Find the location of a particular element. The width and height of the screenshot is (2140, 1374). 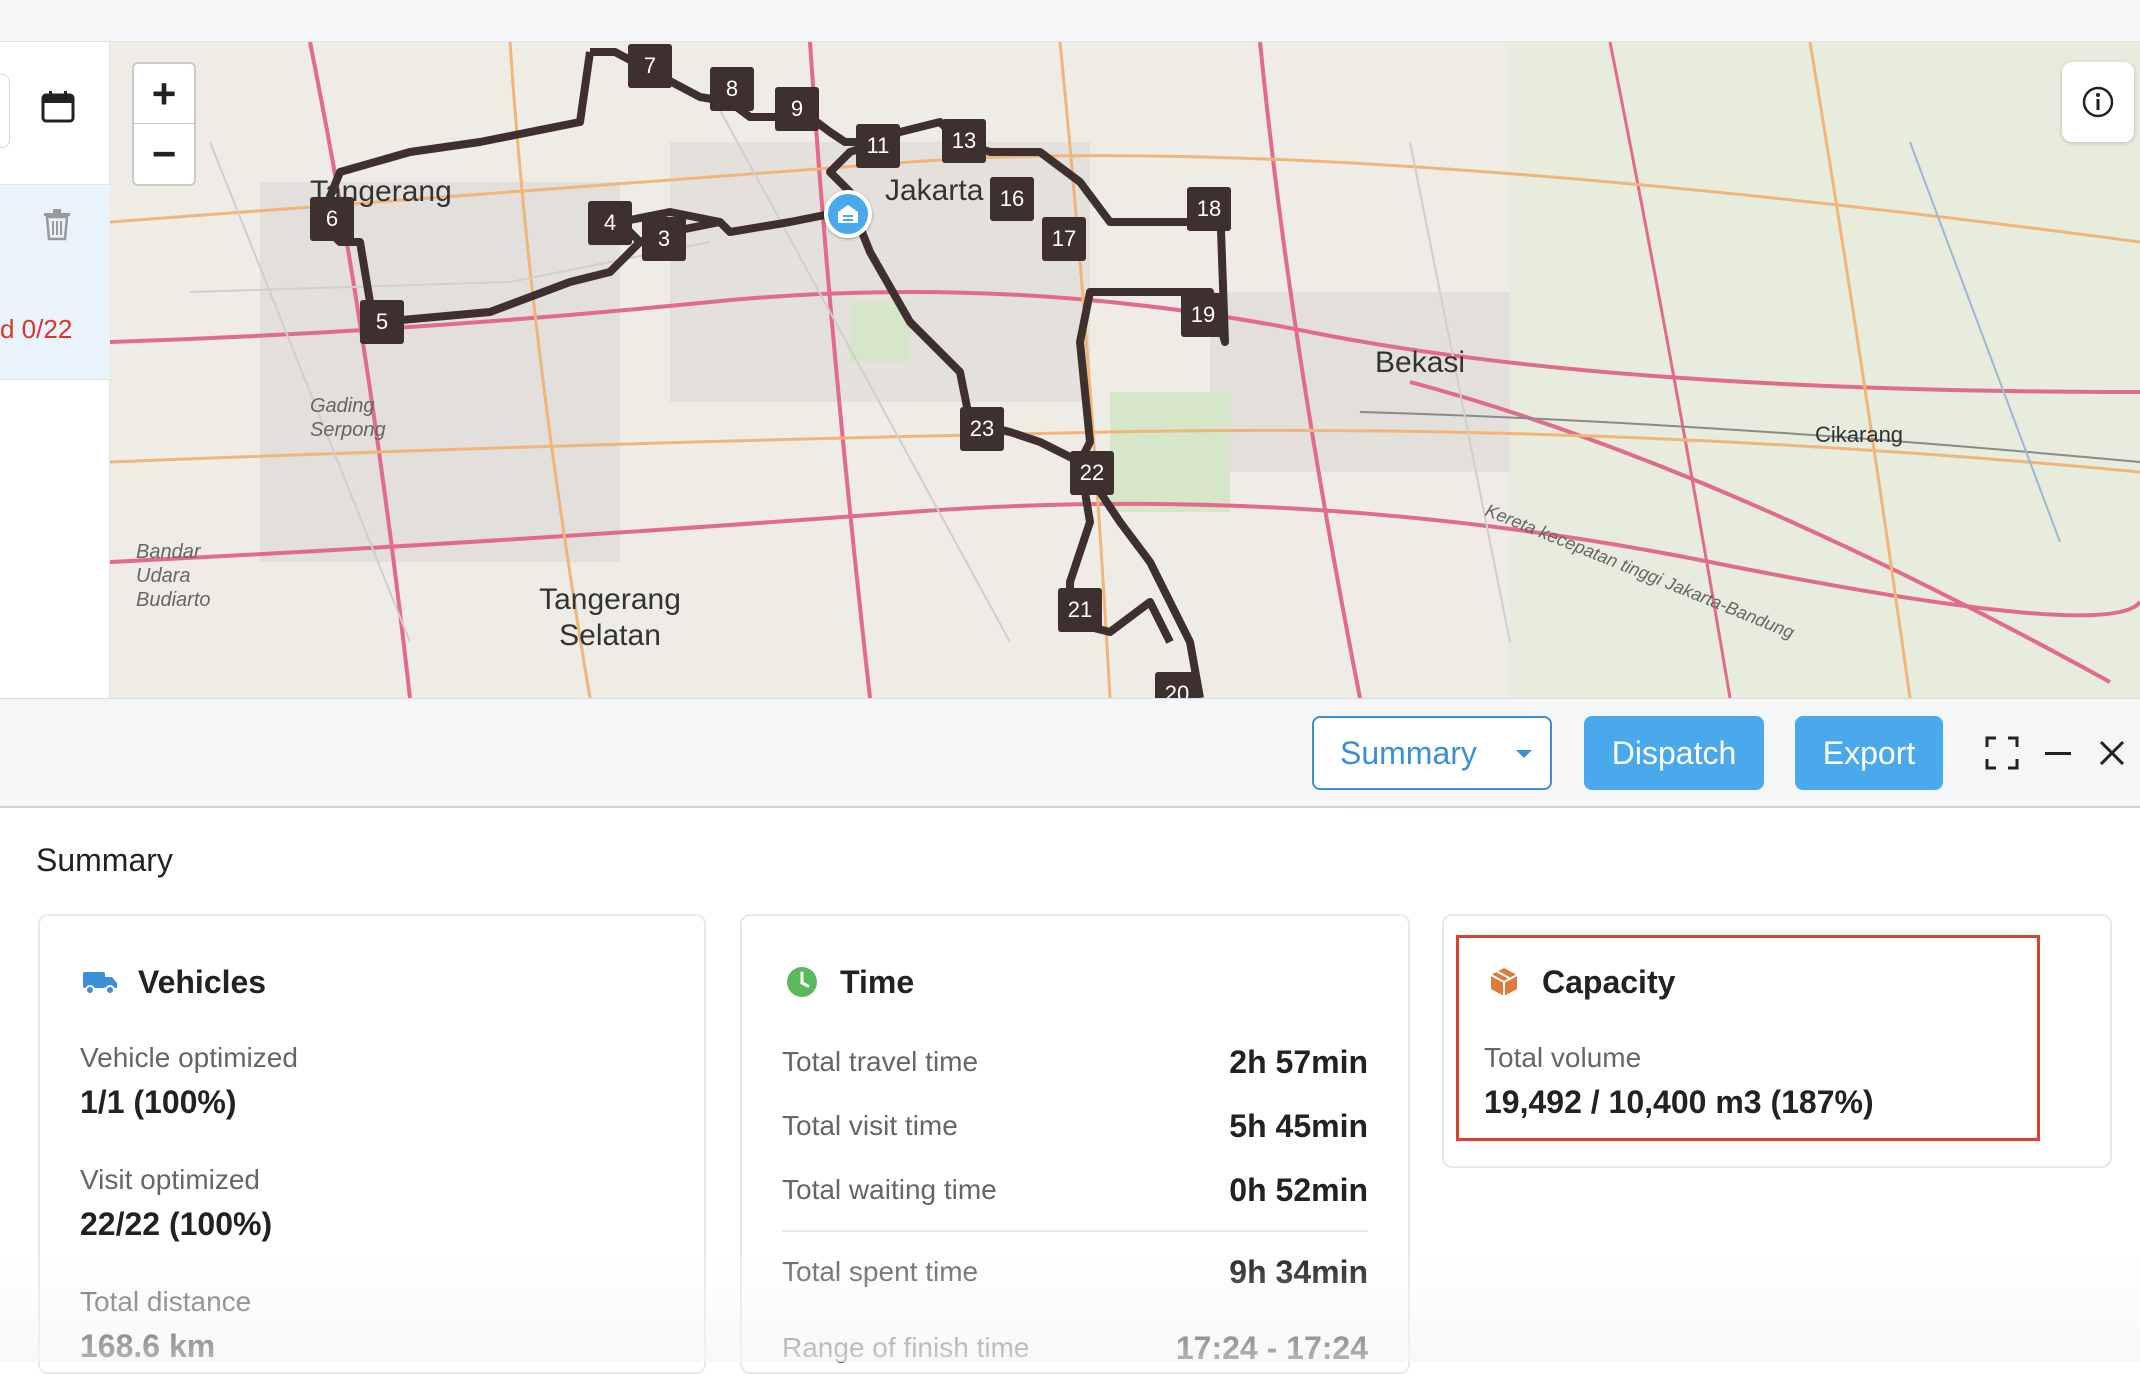

time-row: Total travel time 2h 57min is located at coordinates (1075, 1062).